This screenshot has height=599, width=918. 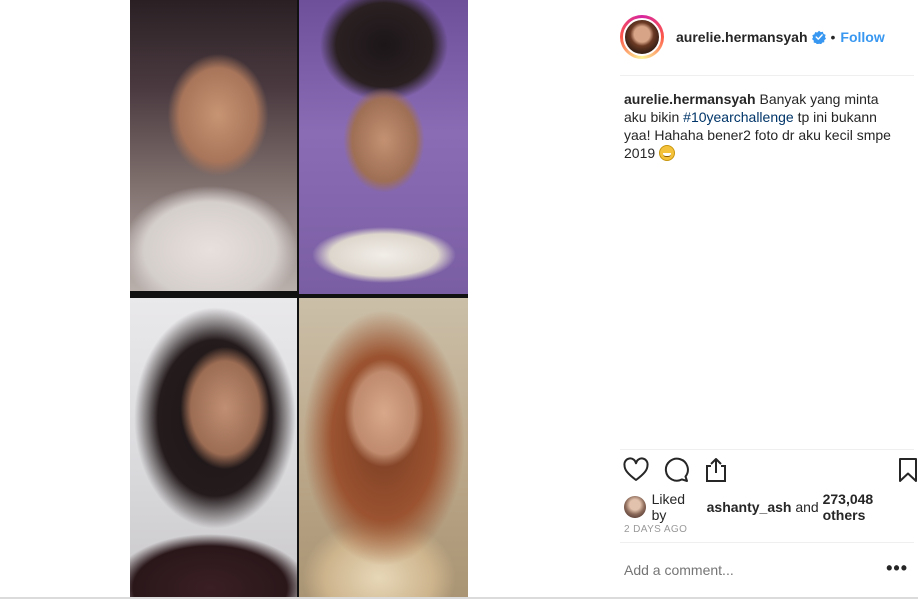 I want to click on liked-user-link: ashanty_ash, so click(x=749, y=507).